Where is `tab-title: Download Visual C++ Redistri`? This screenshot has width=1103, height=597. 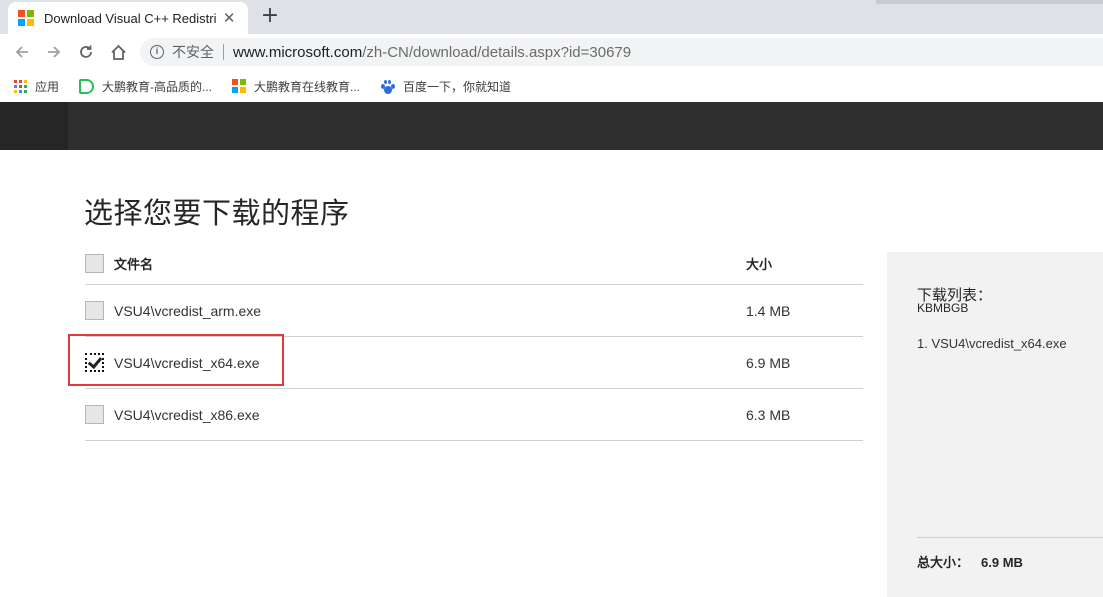 tab-title: Download Visual C++ Redistri is located at coordinates (130, 18).